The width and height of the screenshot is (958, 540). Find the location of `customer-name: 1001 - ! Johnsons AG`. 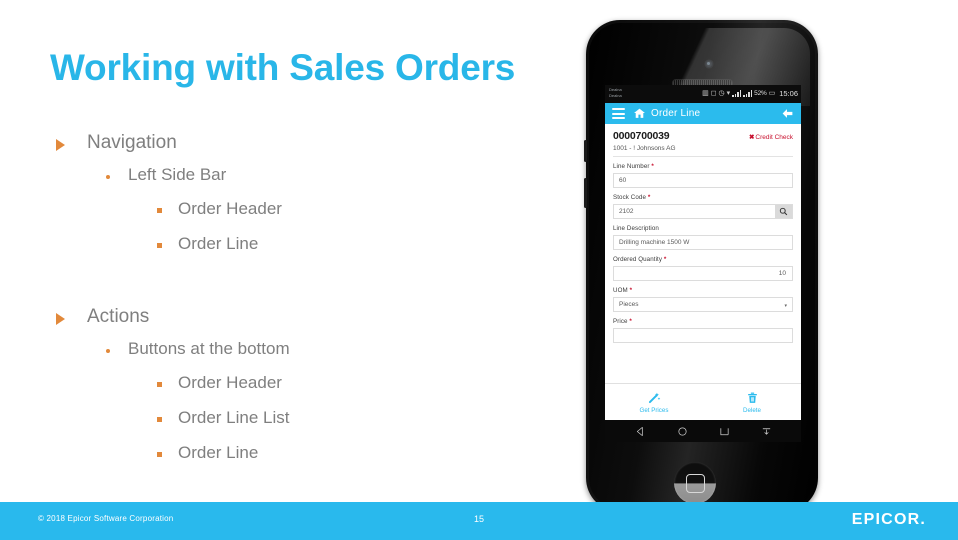

customer-name: 1001 - ! Johnsons AG is located at coordinates (703, 151).